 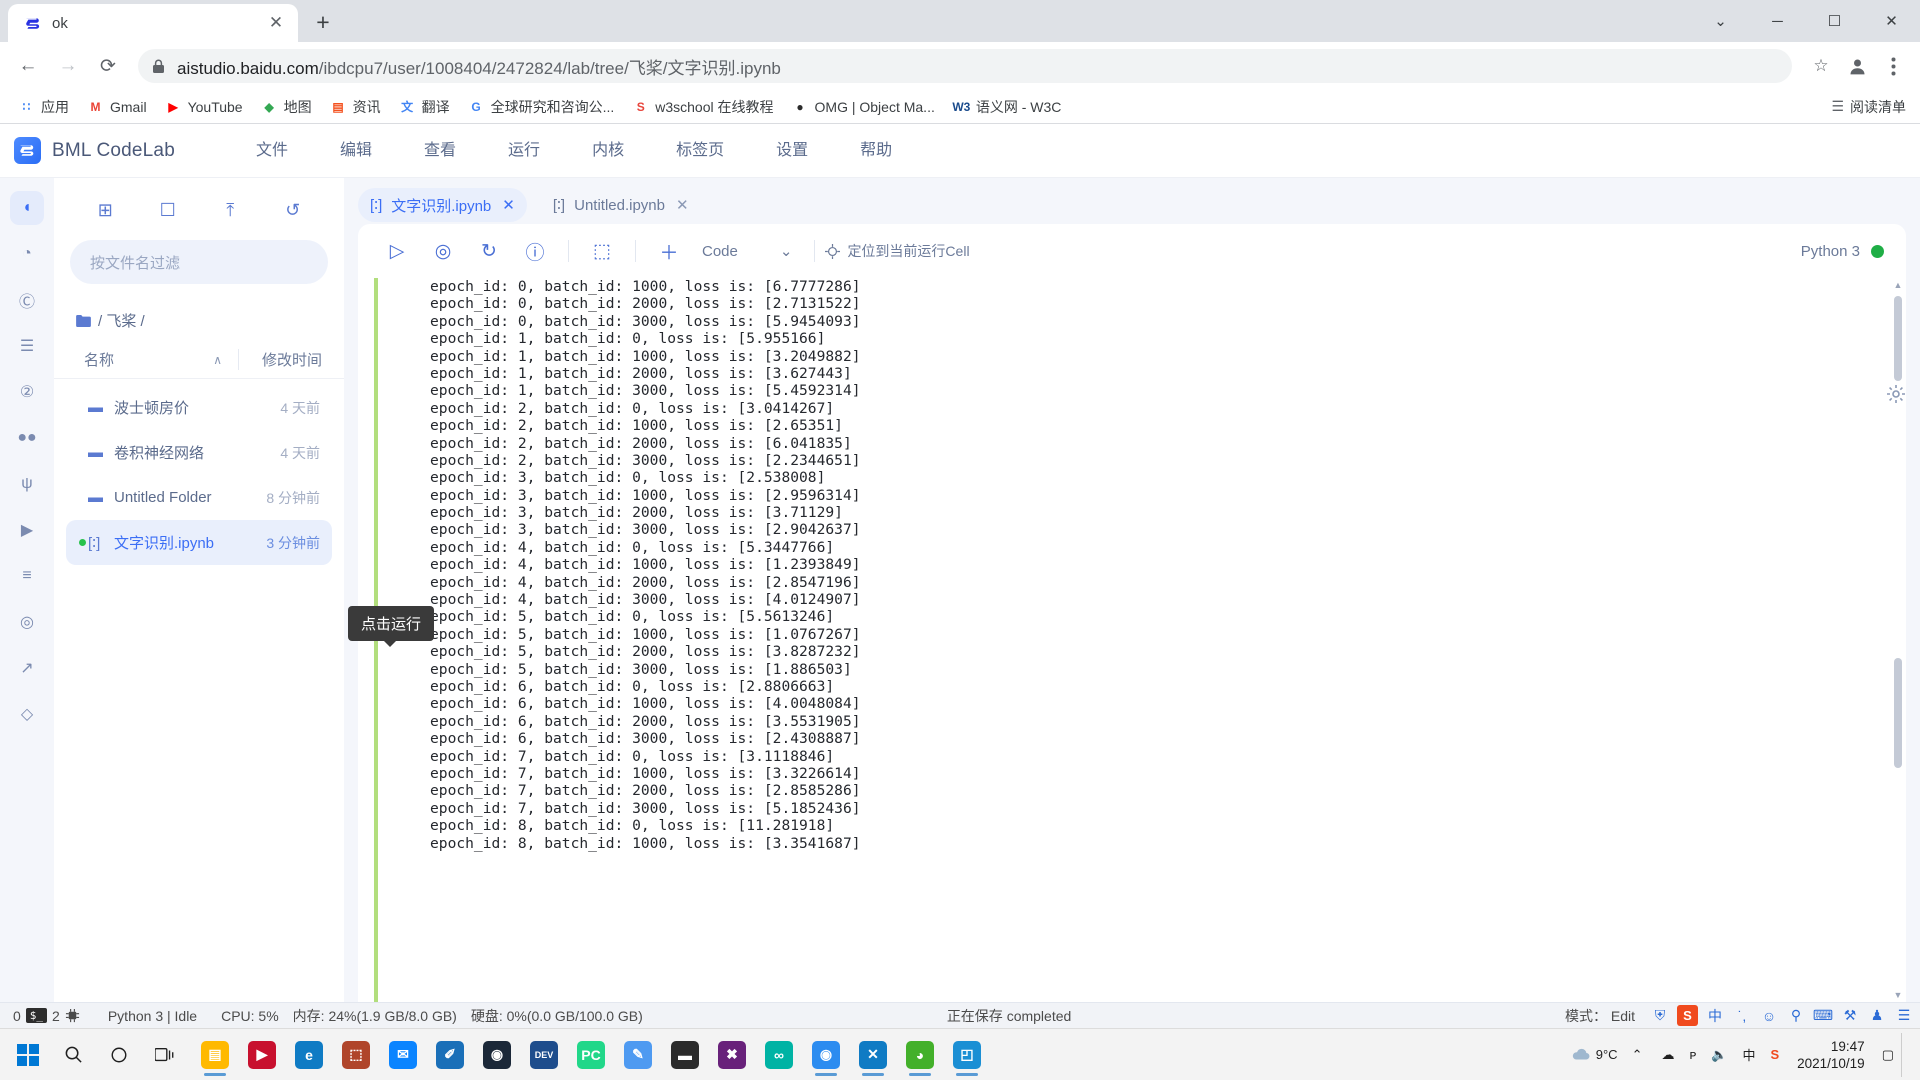 I want to click on rail-player-icon: ▶, so click(x=27, y=530).